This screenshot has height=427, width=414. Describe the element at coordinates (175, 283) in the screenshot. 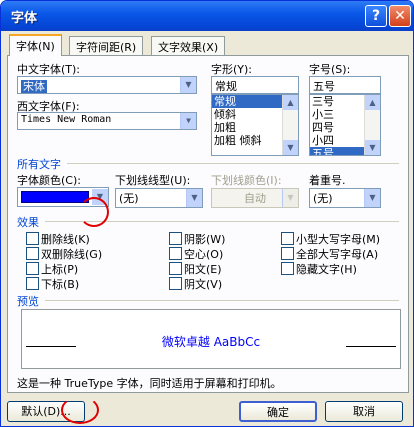

I see `engrave-checkbox` at that location.